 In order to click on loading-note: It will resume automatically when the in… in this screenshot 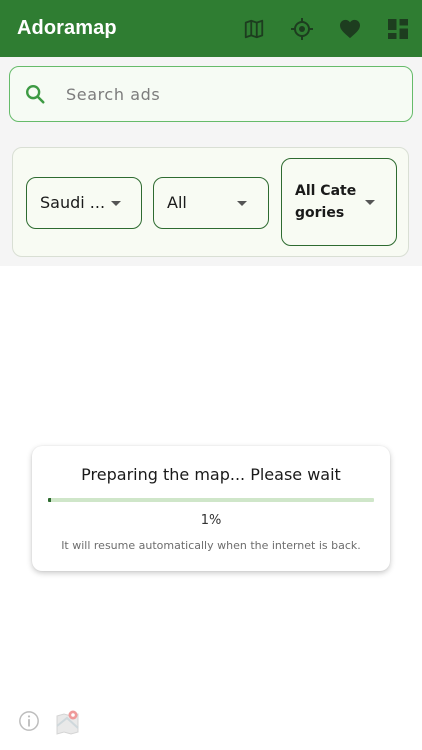, I will do `click(211, 545)`.